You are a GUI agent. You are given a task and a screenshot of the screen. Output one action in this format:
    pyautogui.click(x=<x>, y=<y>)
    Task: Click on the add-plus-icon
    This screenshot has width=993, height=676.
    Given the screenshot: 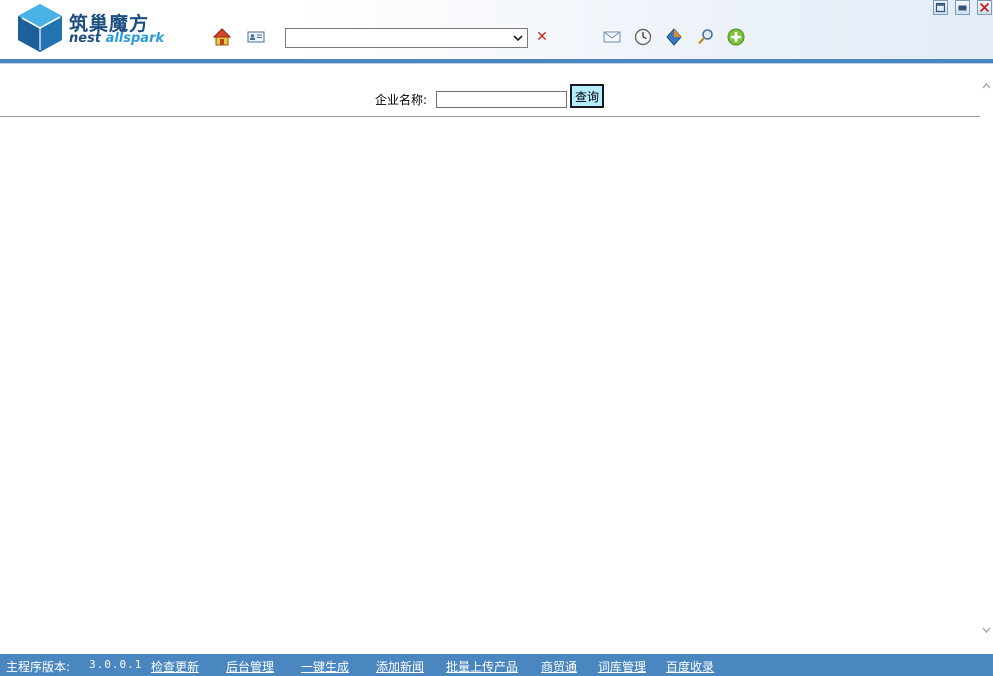 What is the action you would take?
    pyautogui.click(x=736, y=37)
    